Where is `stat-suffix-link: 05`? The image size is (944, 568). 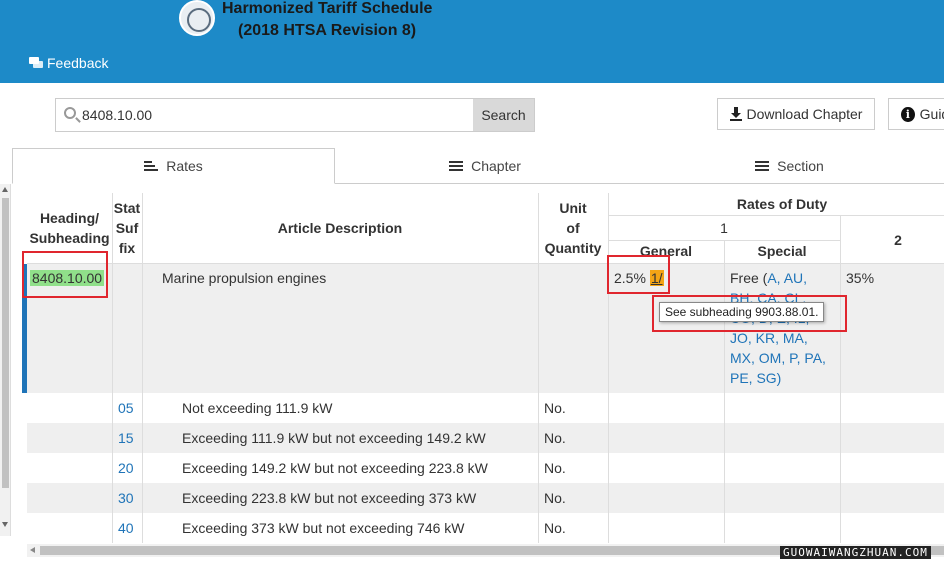
stat-suffix-link: 05 is located at coordinates (126, 408).